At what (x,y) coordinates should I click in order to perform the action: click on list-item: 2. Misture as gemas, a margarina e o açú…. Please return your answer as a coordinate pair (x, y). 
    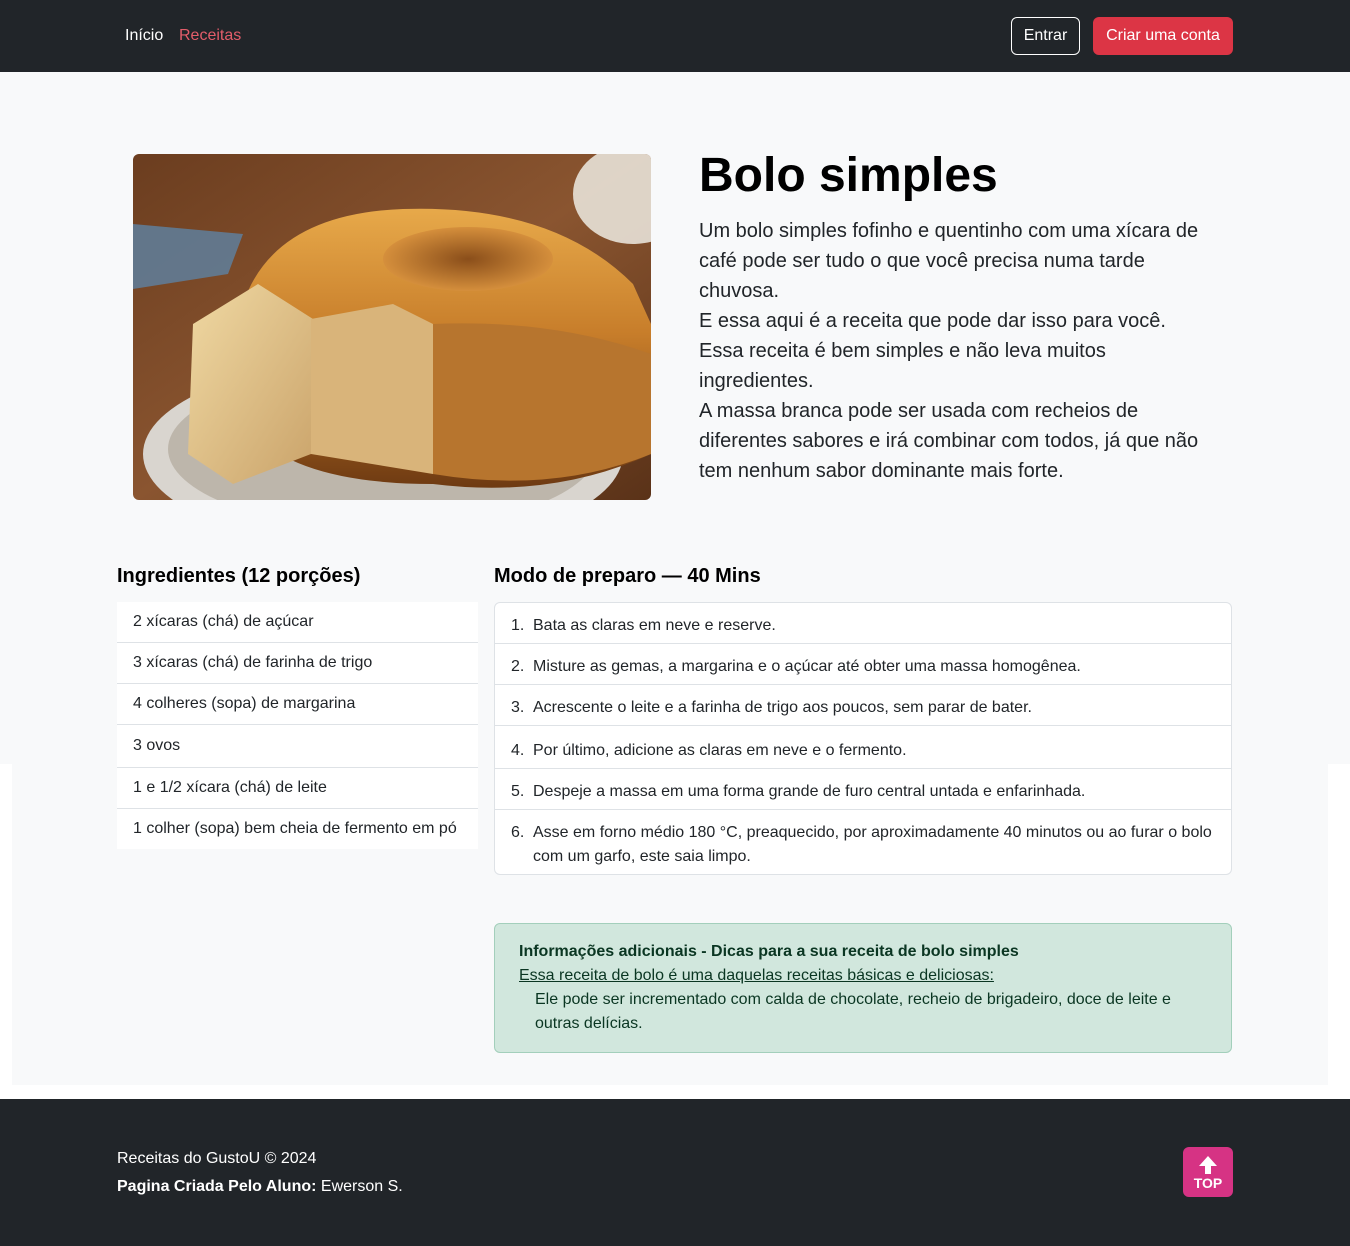
    Looking at the image, I should click on (863, 664).